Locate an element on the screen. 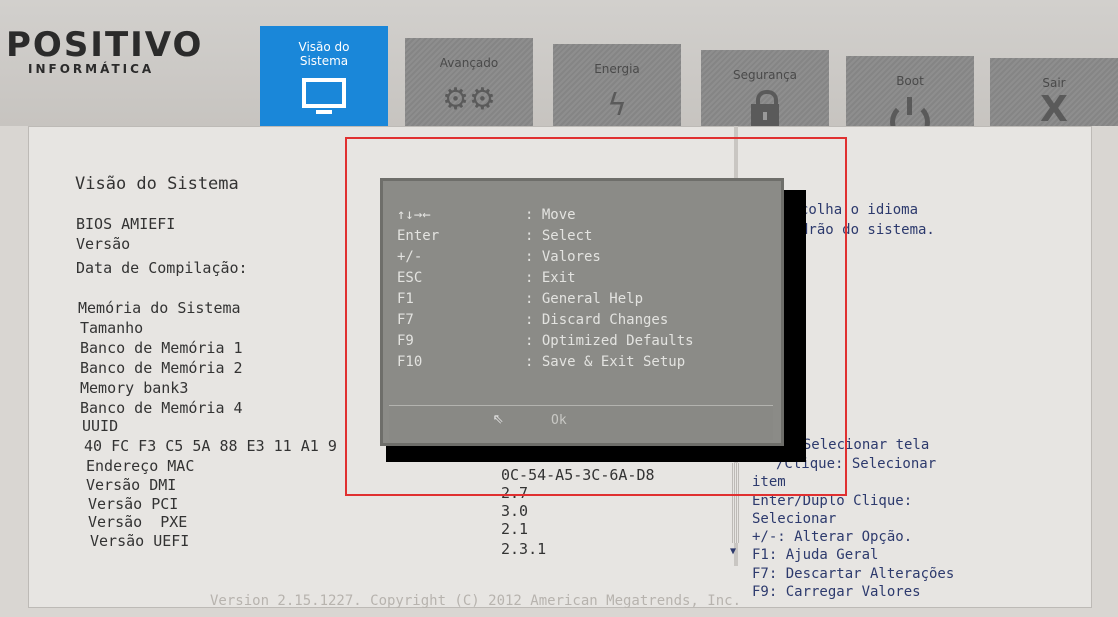  tab-label: Sair is located at coordinates (1054, 83).